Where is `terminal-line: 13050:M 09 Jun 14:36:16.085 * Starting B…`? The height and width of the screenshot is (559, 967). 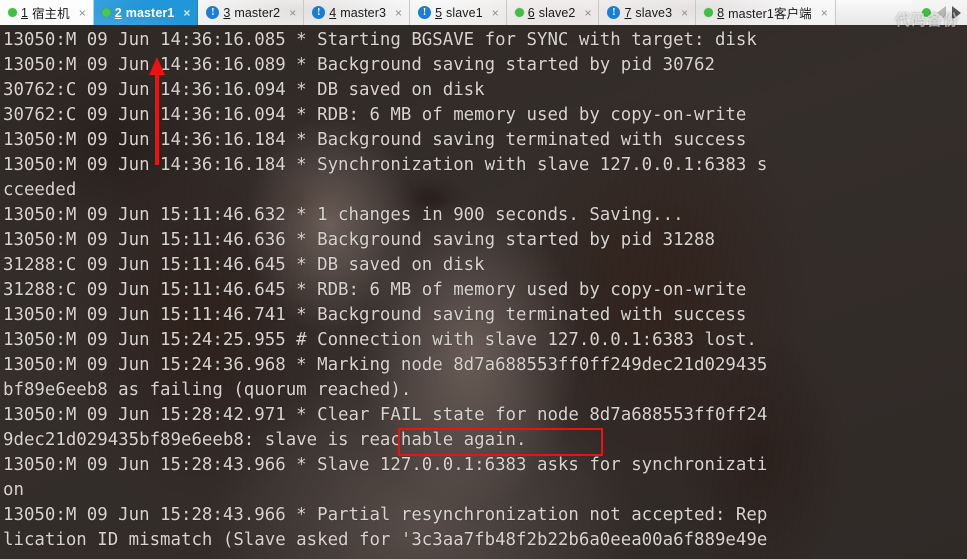
terminal-line: 13050:M 09 Jun 14:36:16.085 * Starting B… is located at coordinates (380, 40).